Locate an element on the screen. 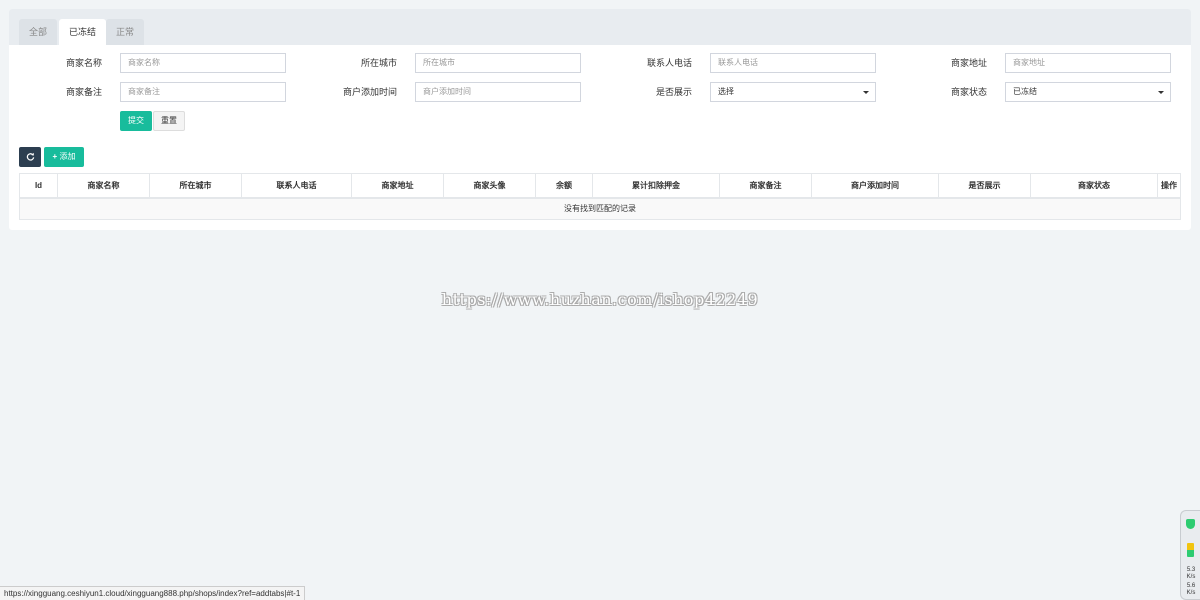 The image size is (1200, 600). add-time-input: 商户添加时间 is located at coordinates (498, 92).